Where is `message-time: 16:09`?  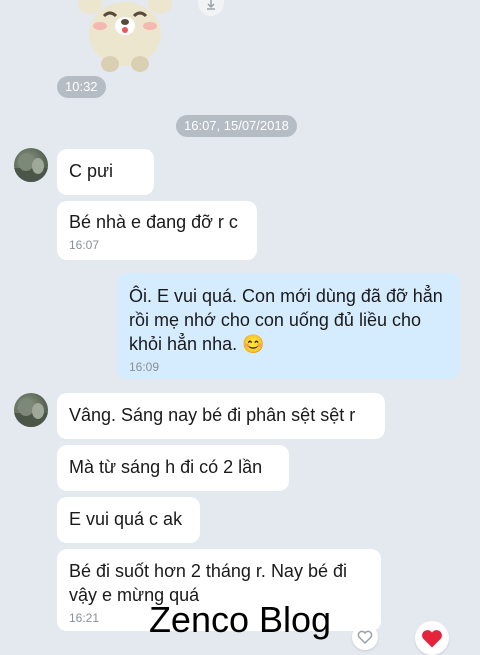
message-time: 16:09 is located at coordinates (144, 367).